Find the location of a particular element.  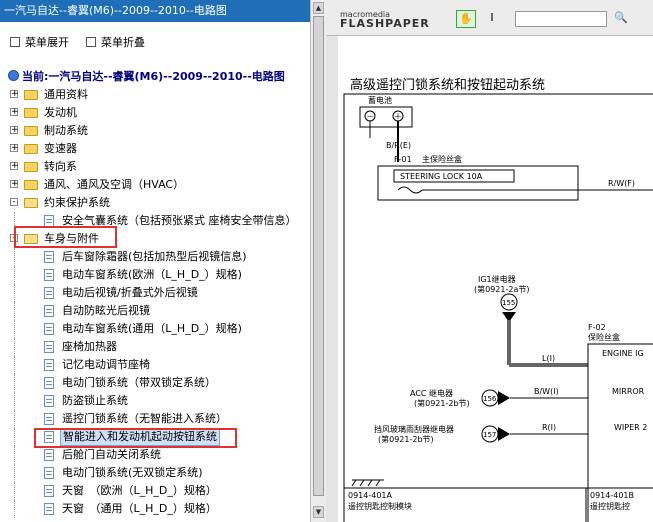

tree-leaf-item: 电动车窗系统(欧洲（L_H_D_）规格) is located at coordinates (155, 275).